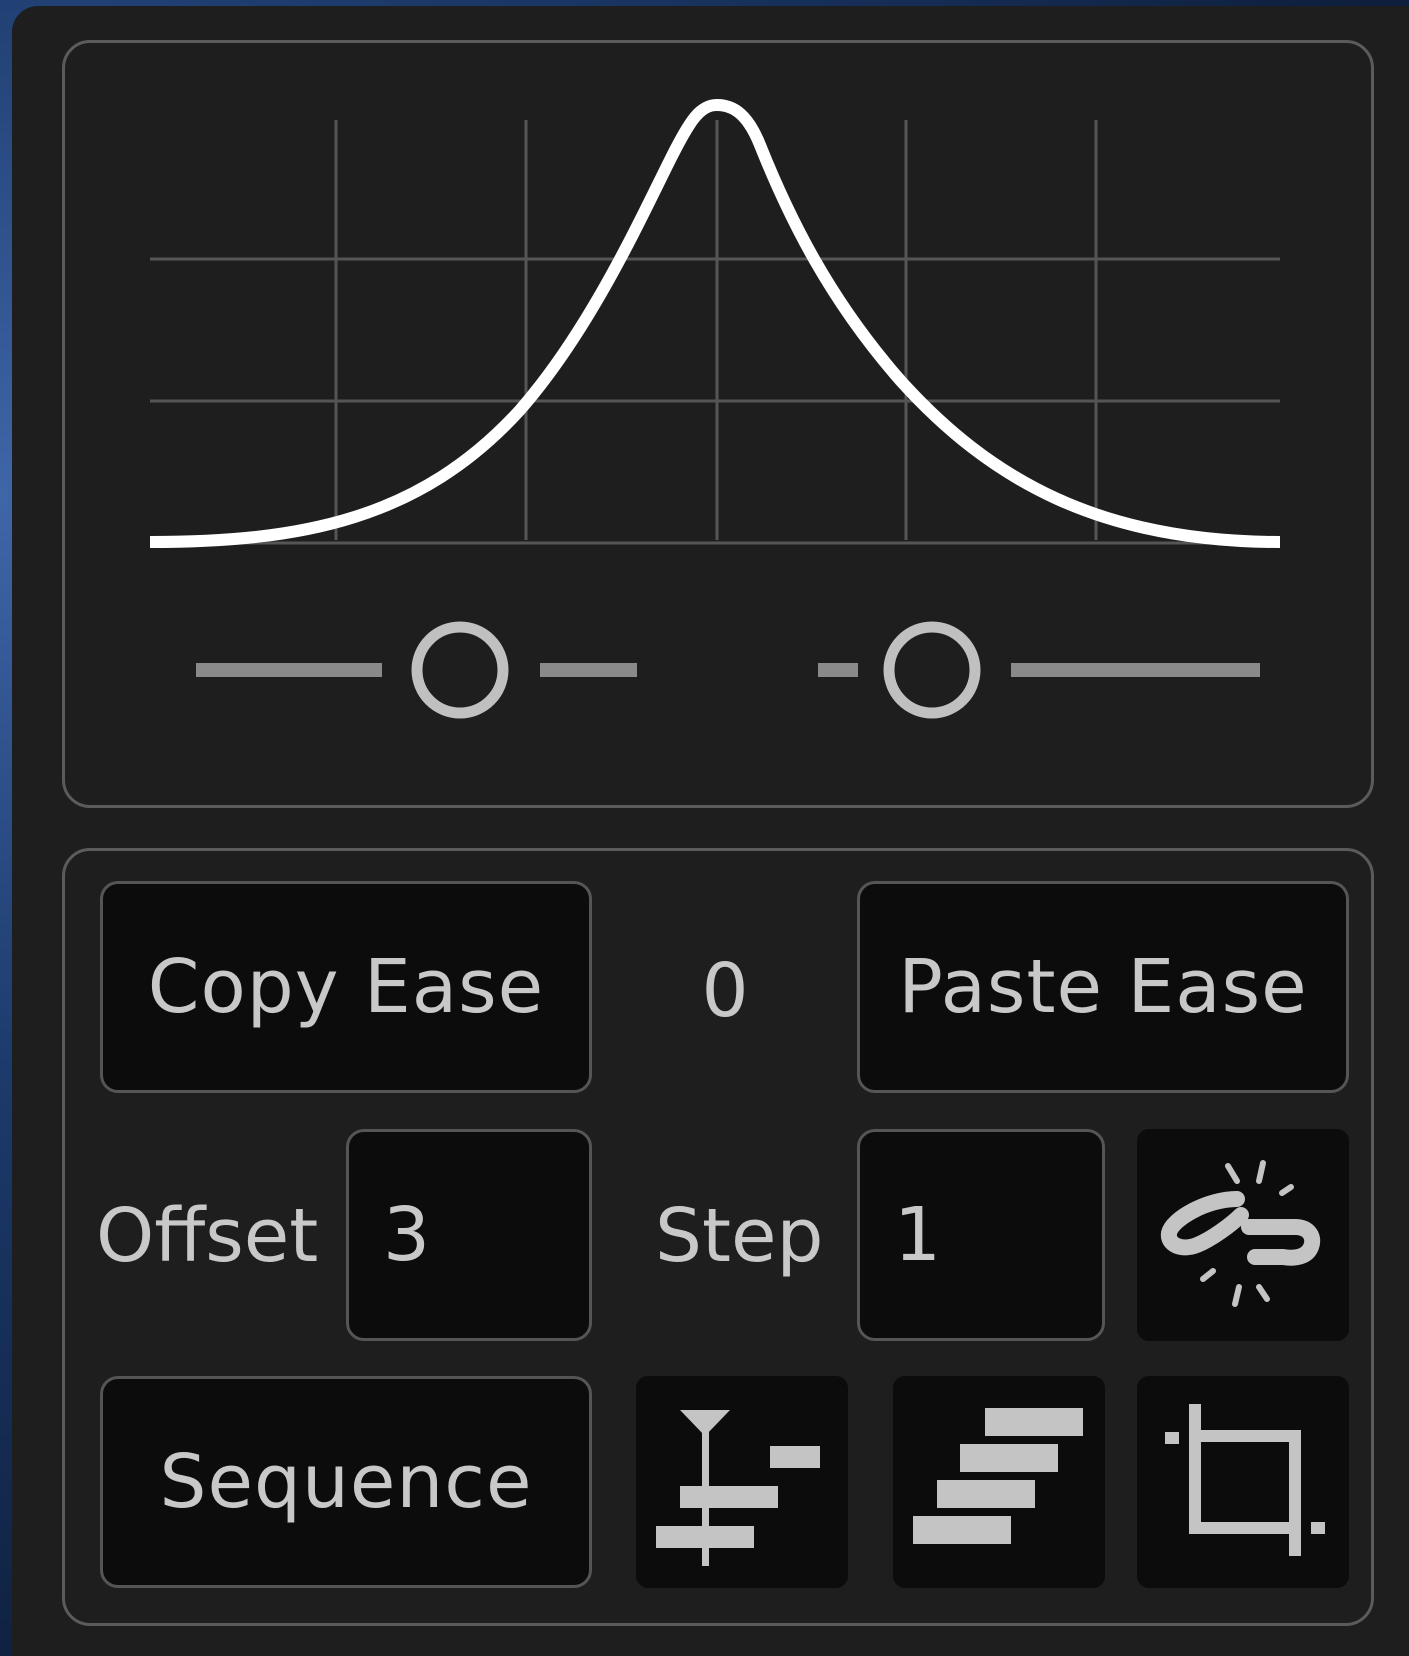  I want to click on sequence-label: Sequence, so click(346, 1482).